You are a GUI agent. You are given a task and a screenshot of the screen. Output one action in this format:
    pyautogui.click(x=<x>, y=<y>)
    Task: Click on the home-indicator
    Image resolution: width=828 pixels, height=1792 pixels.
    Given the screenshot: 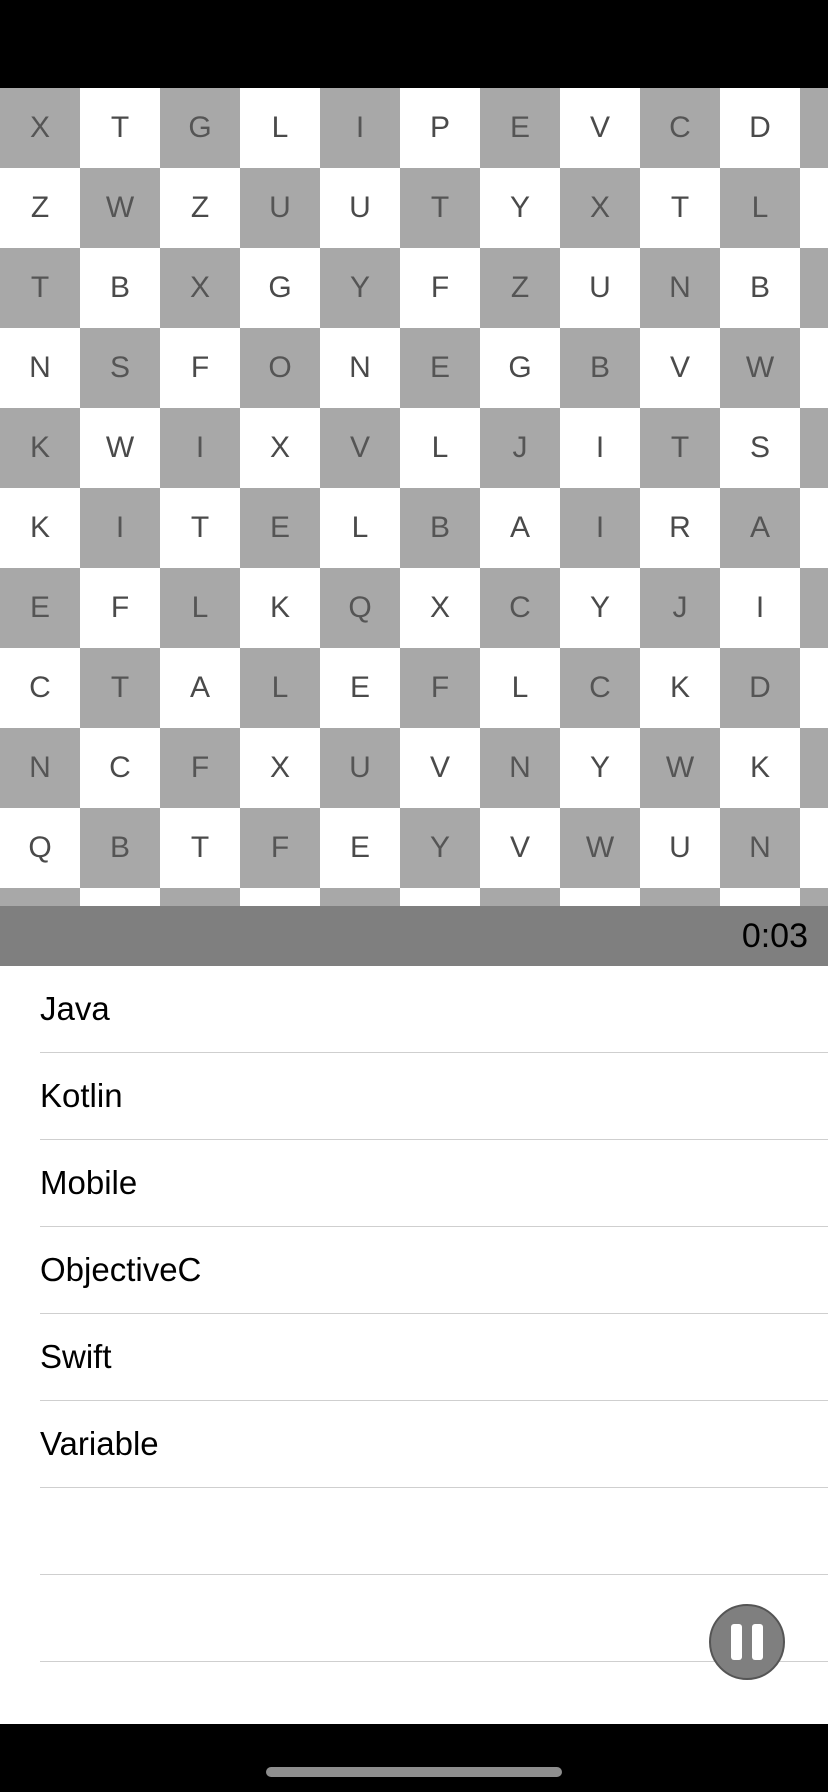 What is the action you would take?
    pyautogui.click(x=414, y=1772)
    